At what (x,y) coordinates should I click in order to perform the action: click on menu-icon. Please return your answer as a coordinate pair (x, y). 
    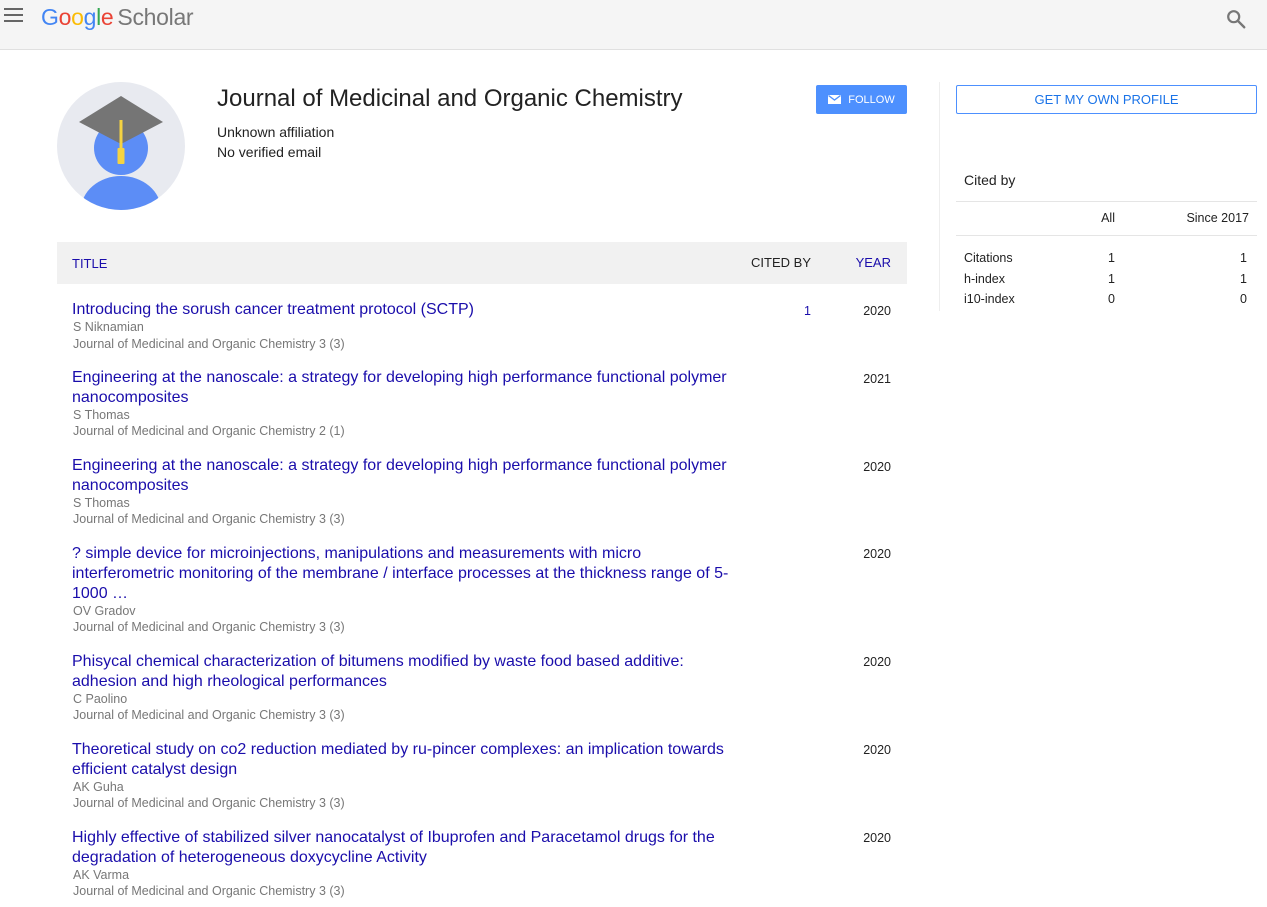
    Looking at the image, I should click on (14, 17).